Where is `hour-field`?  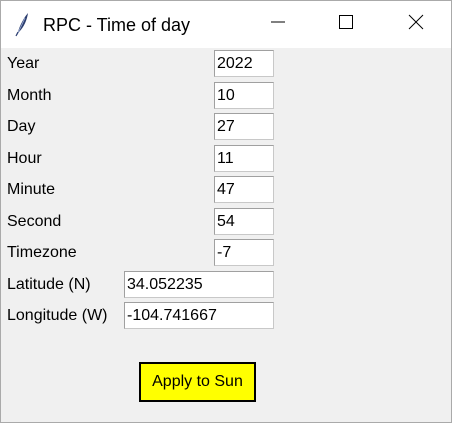
hour-field is located at coordinates (244, 158).